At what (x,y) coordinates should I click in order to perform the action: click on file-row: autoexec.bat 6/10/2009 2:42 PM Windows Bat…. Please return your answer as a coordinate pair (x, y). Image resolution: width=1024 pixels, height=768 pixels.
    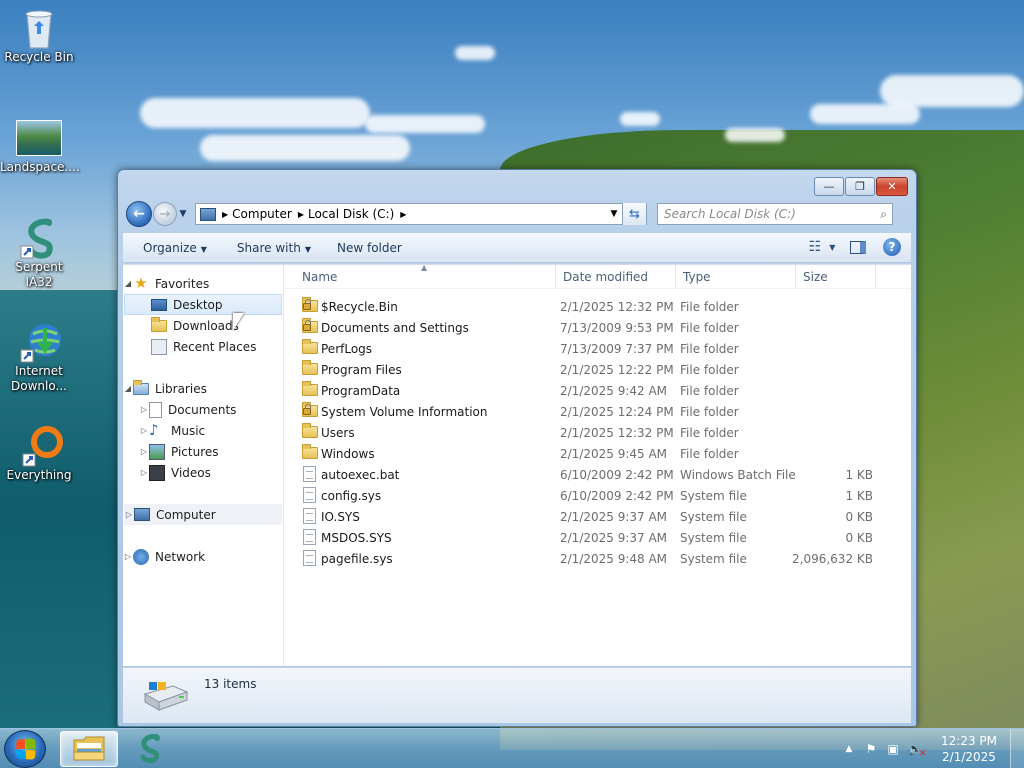
    Looking at the image, I should click on (598, 474).